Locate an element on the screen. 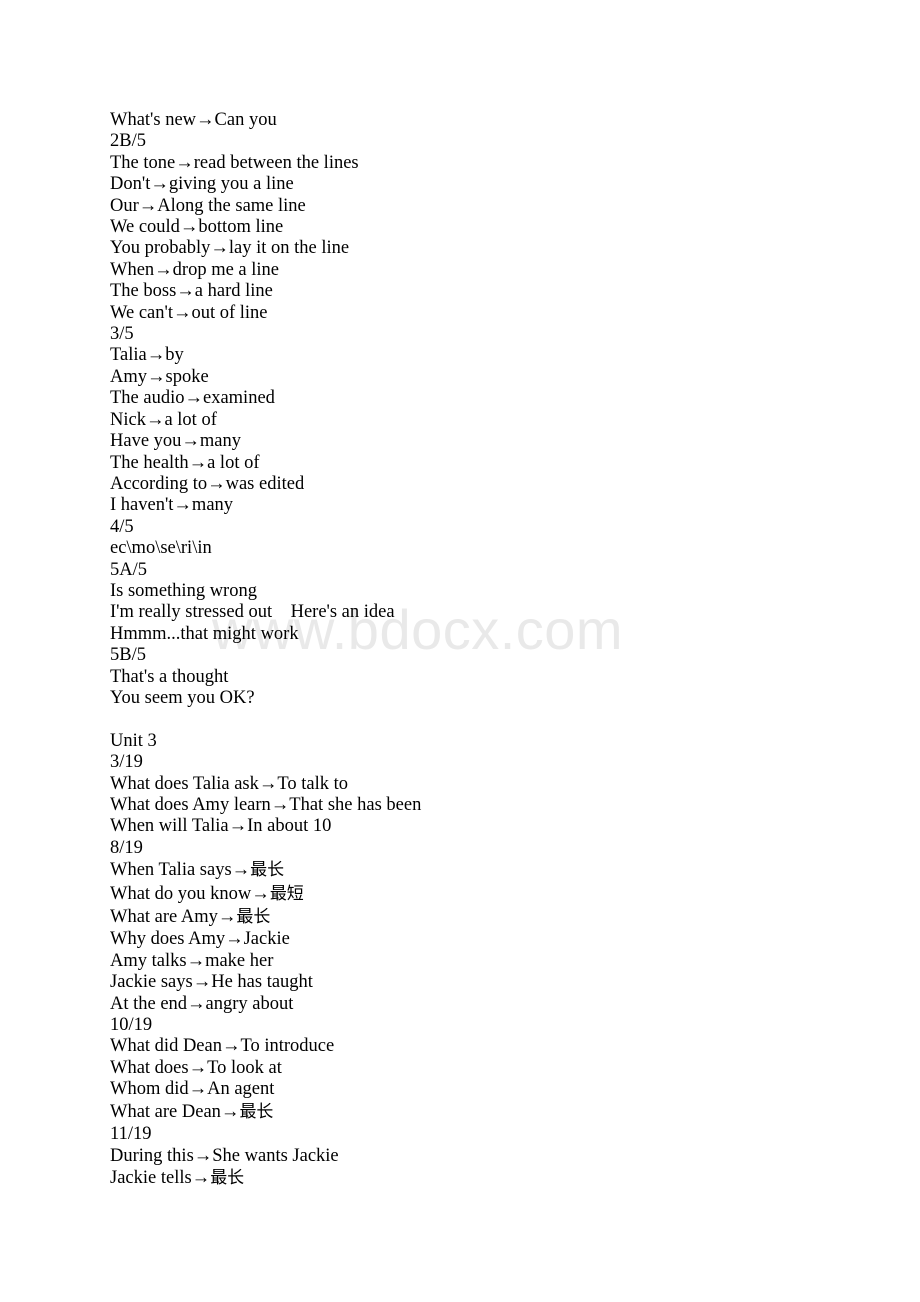 Image resolution: width=920 pixels, height=1302 pixels. text-line: 3/19 is located at coordinates (126, 762).